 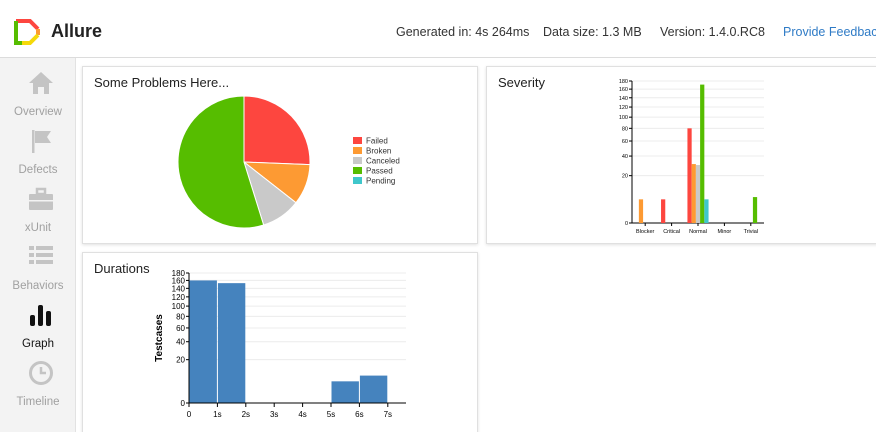 What do you see at coordinates (302, 414) in the screenshot?
I see `durations-xtick-label: 4s` at bounding box center [302, 414].